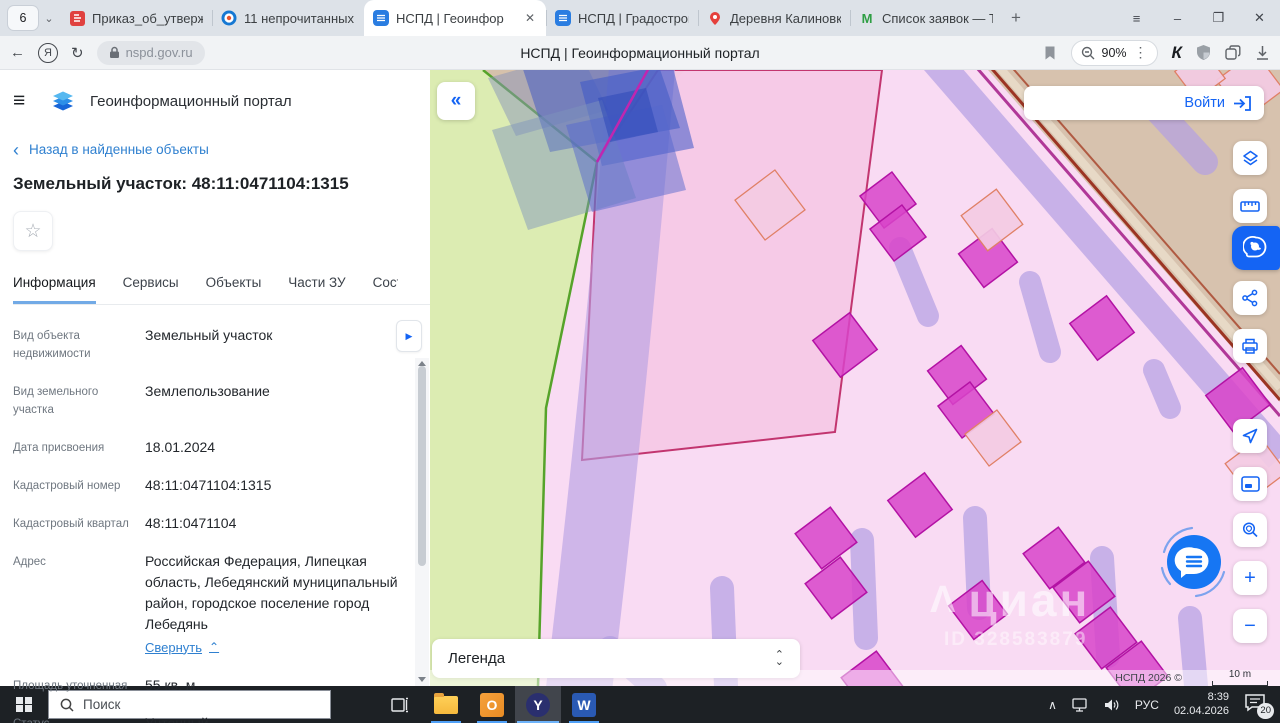  I want to click on folder-icon, so click(446, 703).